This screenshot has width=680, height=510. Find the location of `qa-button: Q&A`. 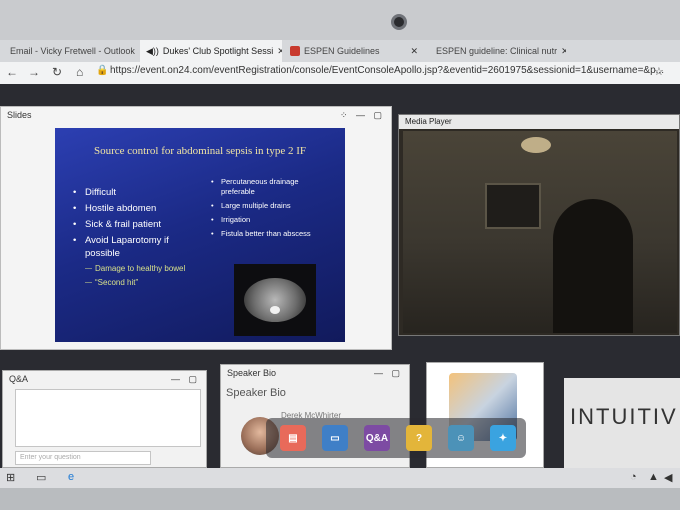

qa-button: Q&A is located at coordinates (377, 438).